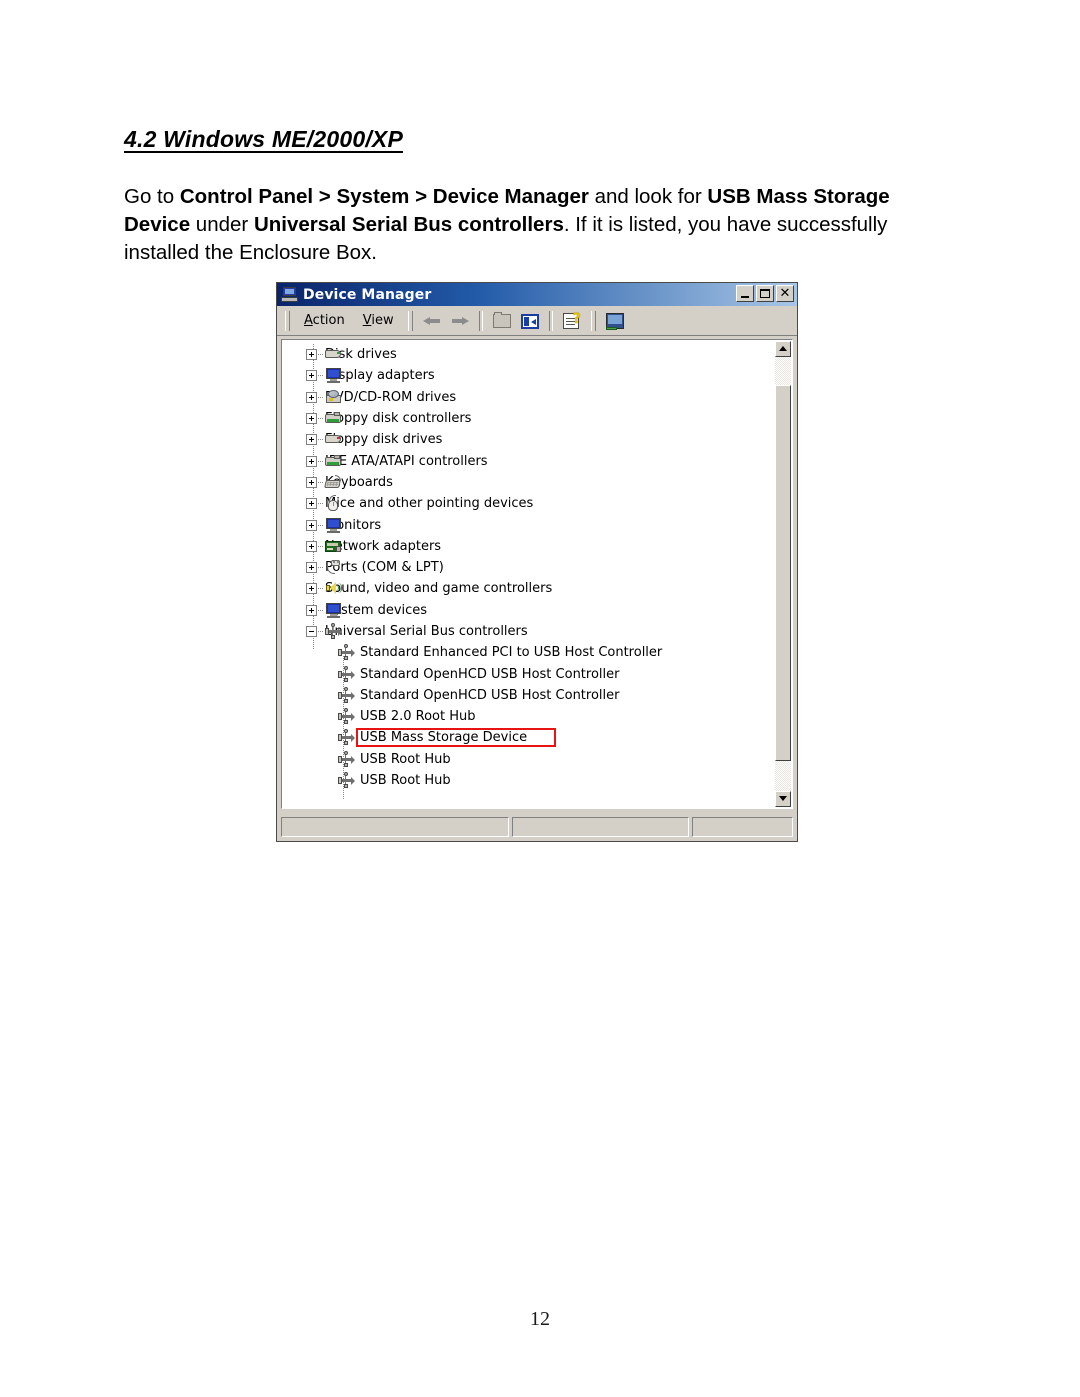 This screenshot has width=1080, height=1397. I want to click on tree-item-disk-drives: Disk drives, so click(528, 354).